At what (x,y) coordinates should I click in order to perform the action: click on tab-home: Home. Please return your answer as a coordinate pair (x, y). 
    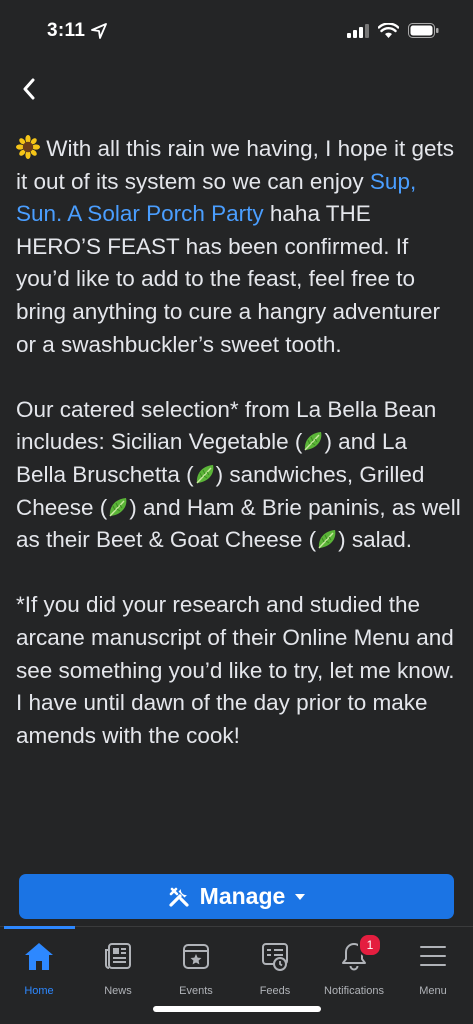
    Looking at the image, I should click on (39, 968).